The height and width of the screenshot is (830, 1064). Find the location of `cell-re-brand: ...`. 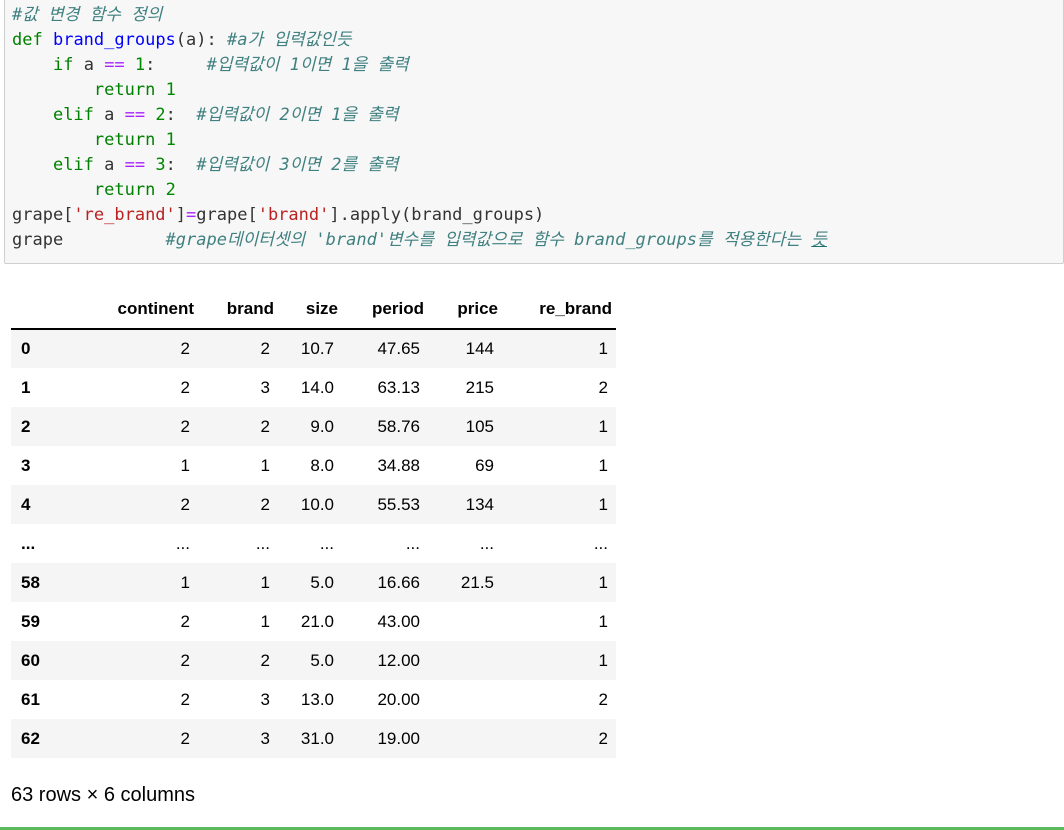

cell-re-brand: ... is located at coordinates (600, 543).